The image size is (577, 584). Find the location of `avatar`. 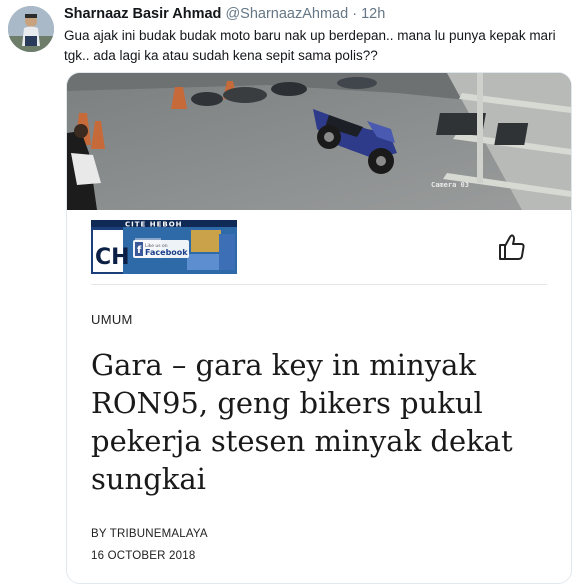

avatar is located at coordinates (31, 29).